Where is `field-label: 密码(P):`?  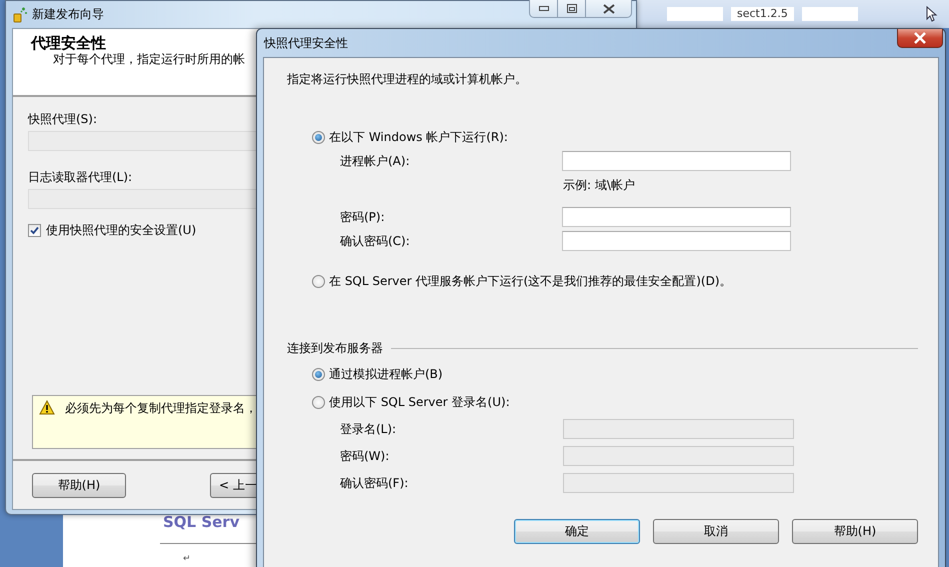
field-label: 密码(P): is located at coordinates (363, 217).